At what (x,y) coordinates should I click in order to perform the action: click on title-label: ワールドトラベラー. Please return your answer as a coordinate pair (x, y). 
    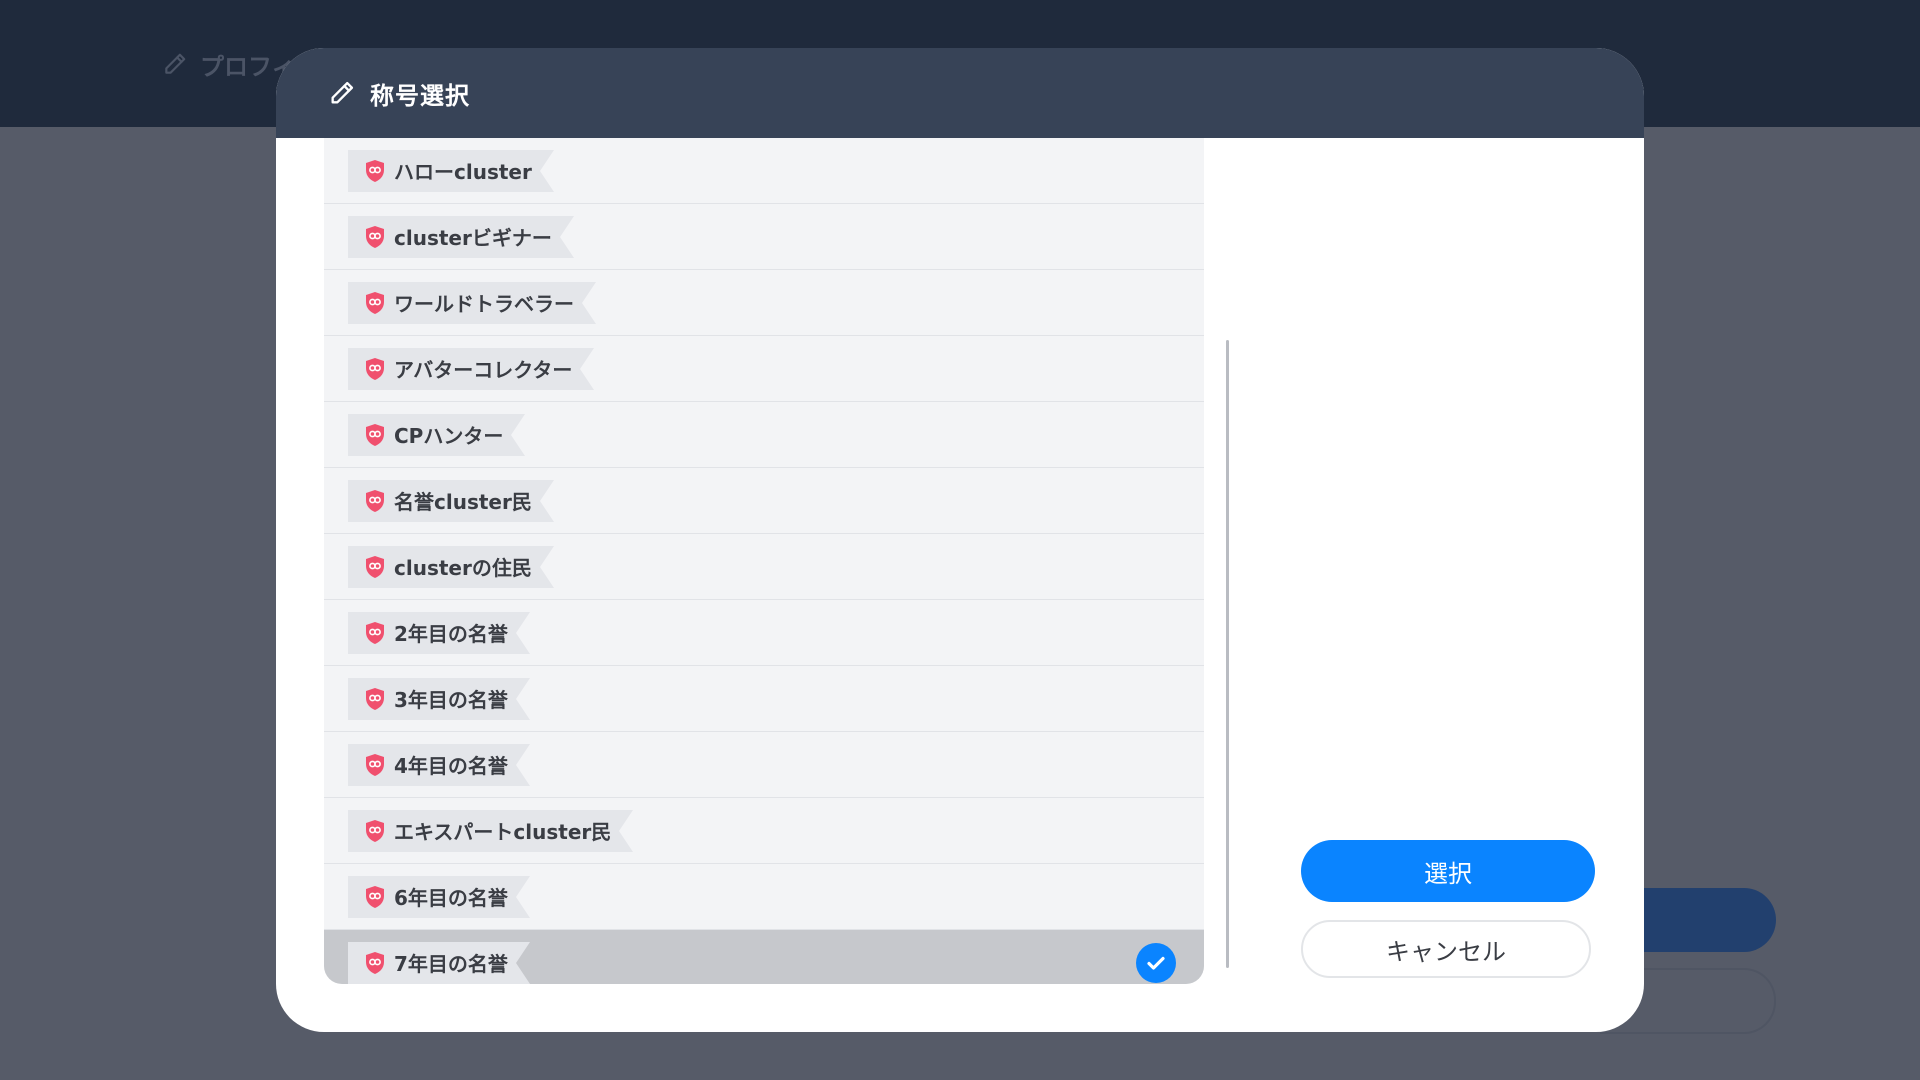
    Looking at the image, I should click on (484, 304).